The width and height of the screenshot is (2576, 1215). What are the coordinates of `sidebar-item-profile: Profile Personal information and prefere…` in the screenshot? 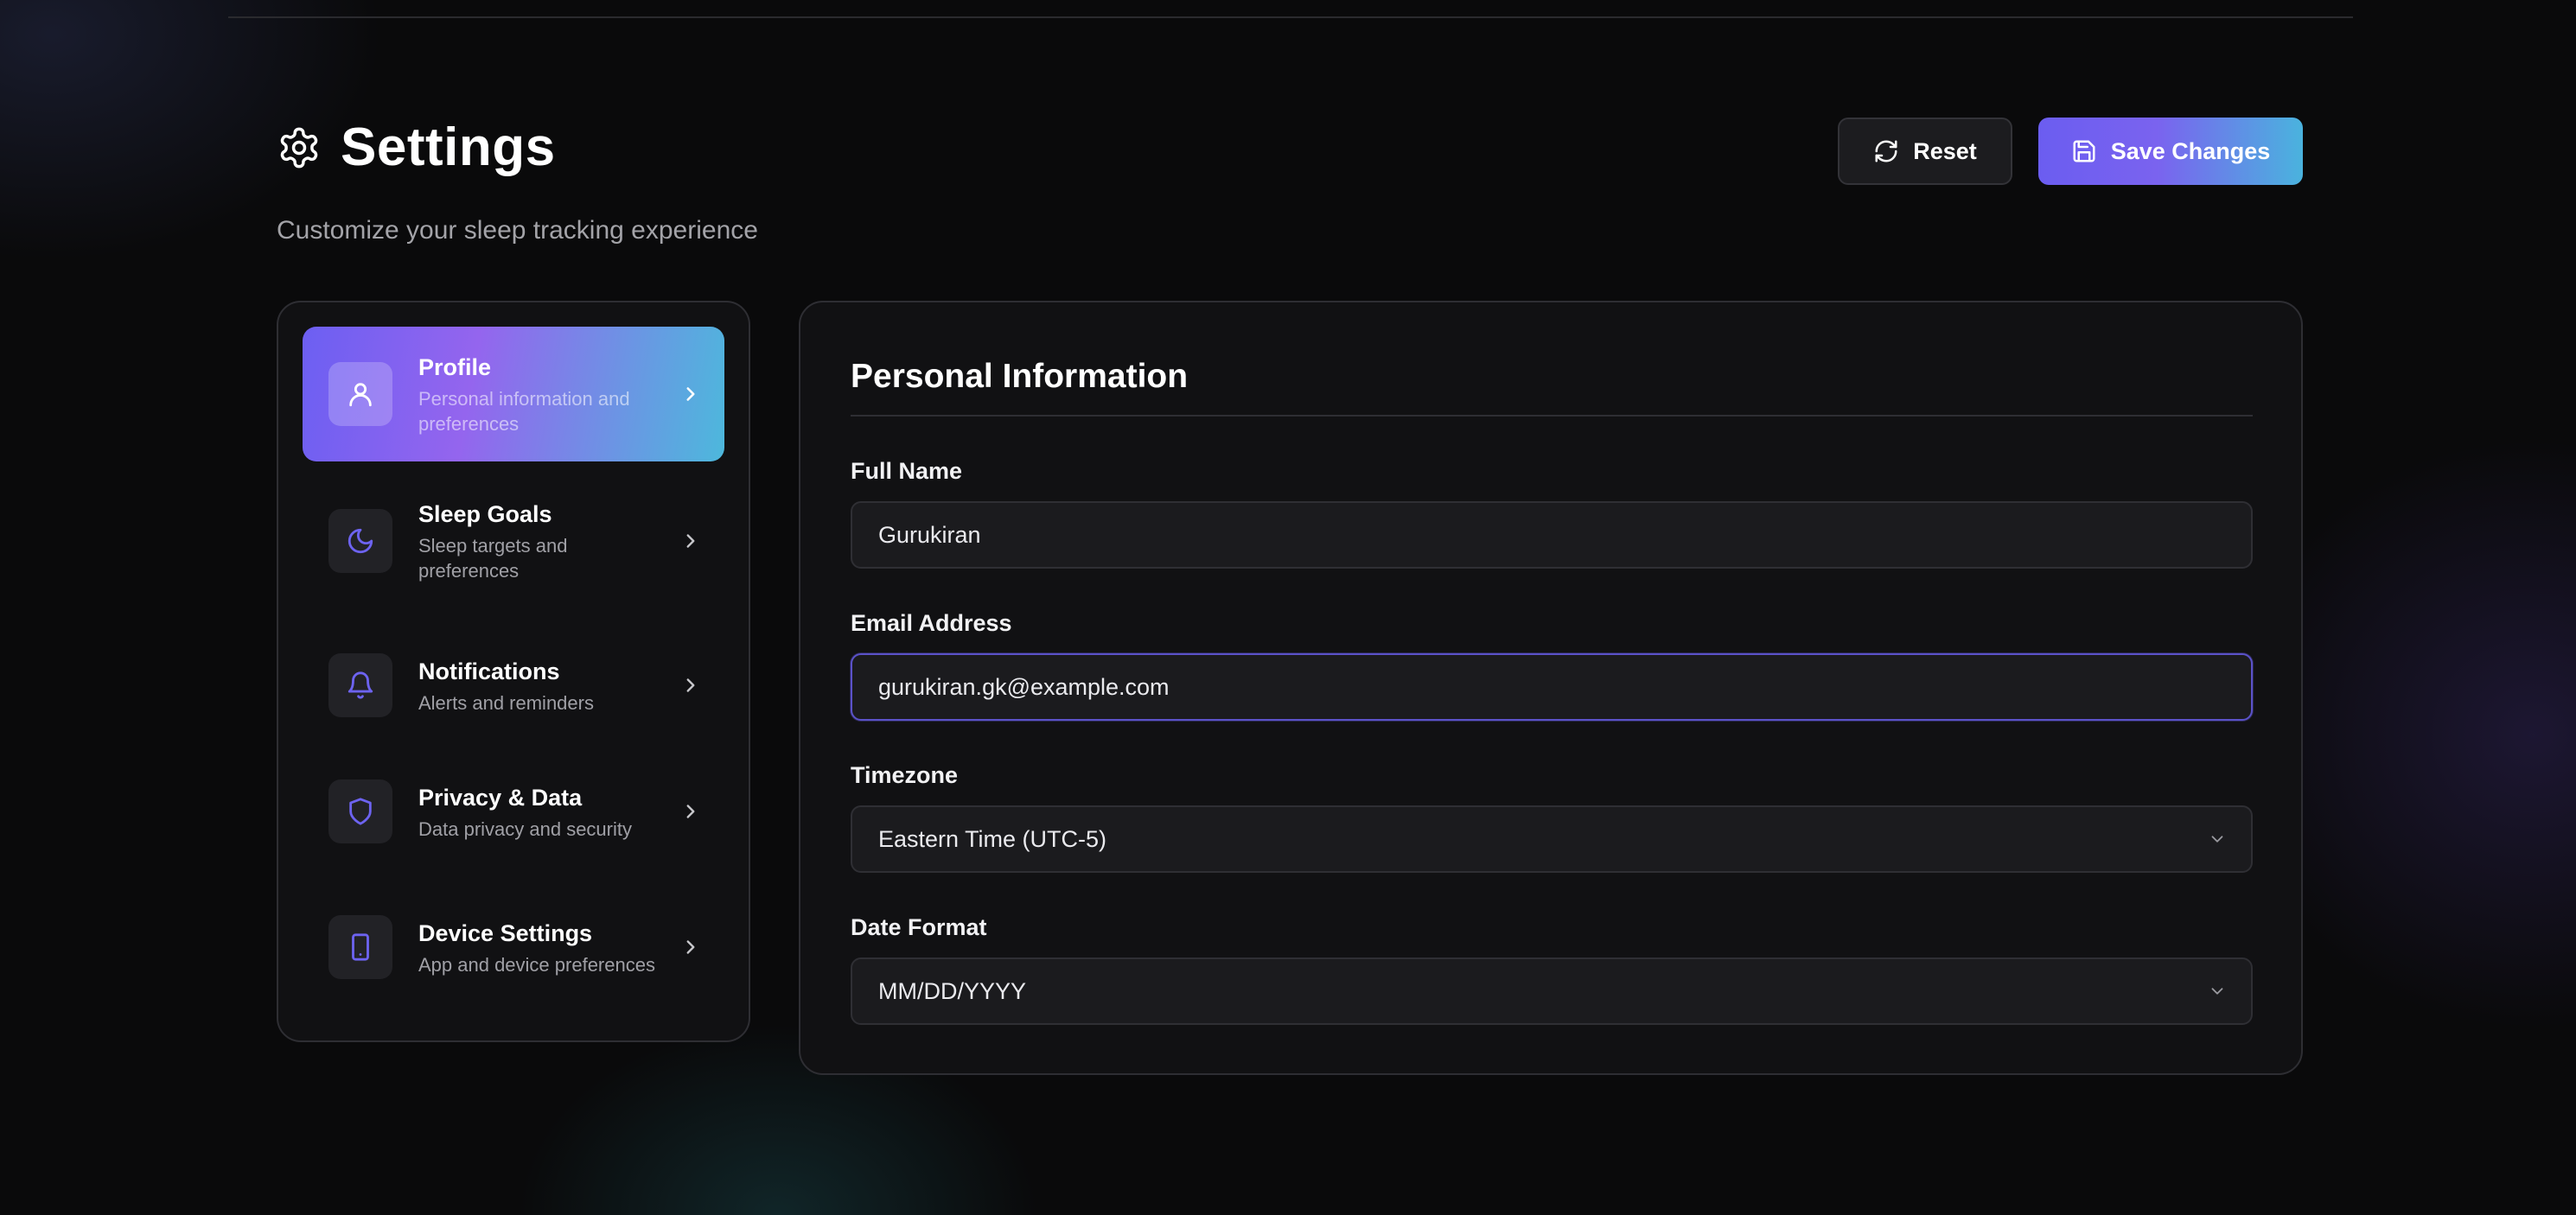 It's located at (513, 394).